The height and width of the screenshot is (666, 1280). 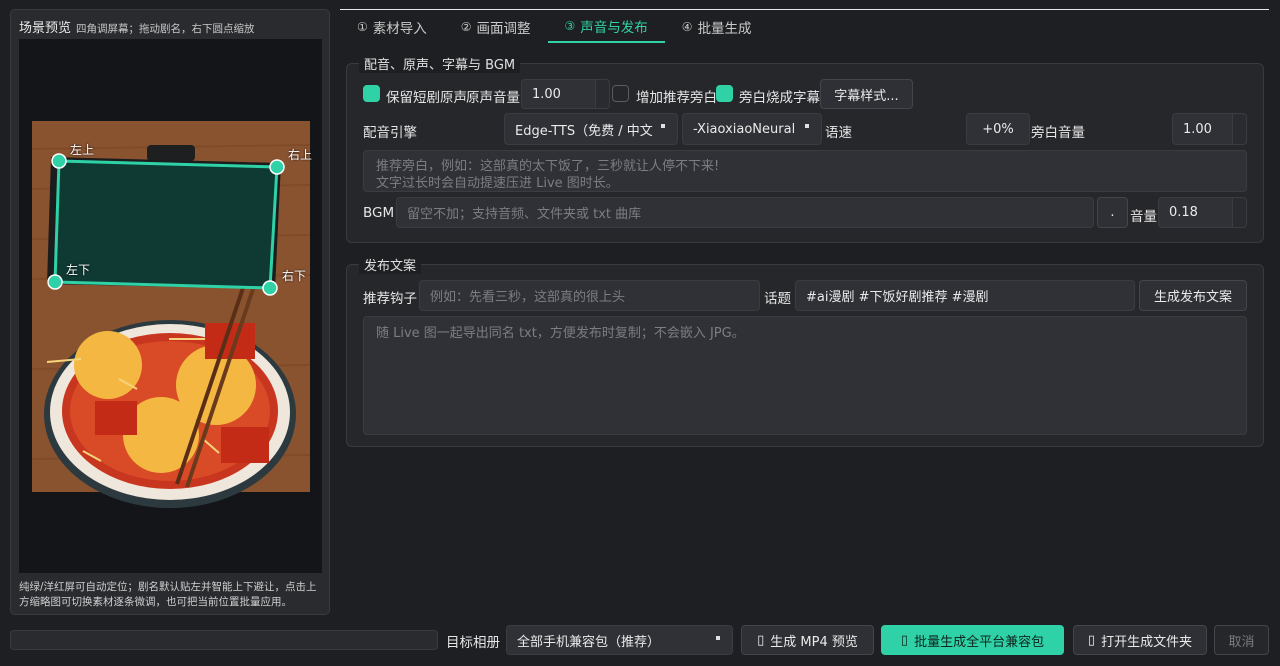 What do you see at coordinates (440, 63) in the screenshot?
I see `audio-group-title: 配音、原声、字幕与 BGM` at bounding box center [440, 63].